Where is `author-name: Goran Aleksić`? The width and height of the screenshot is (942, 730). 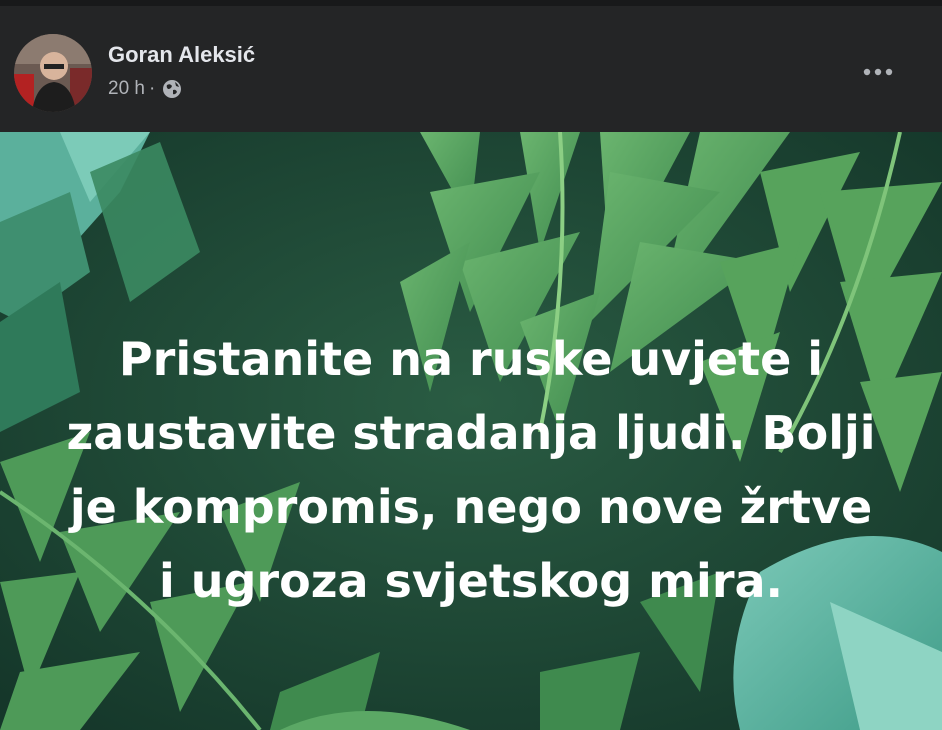 author-name: Goran Aleksić is located at coordinates (181, 55).